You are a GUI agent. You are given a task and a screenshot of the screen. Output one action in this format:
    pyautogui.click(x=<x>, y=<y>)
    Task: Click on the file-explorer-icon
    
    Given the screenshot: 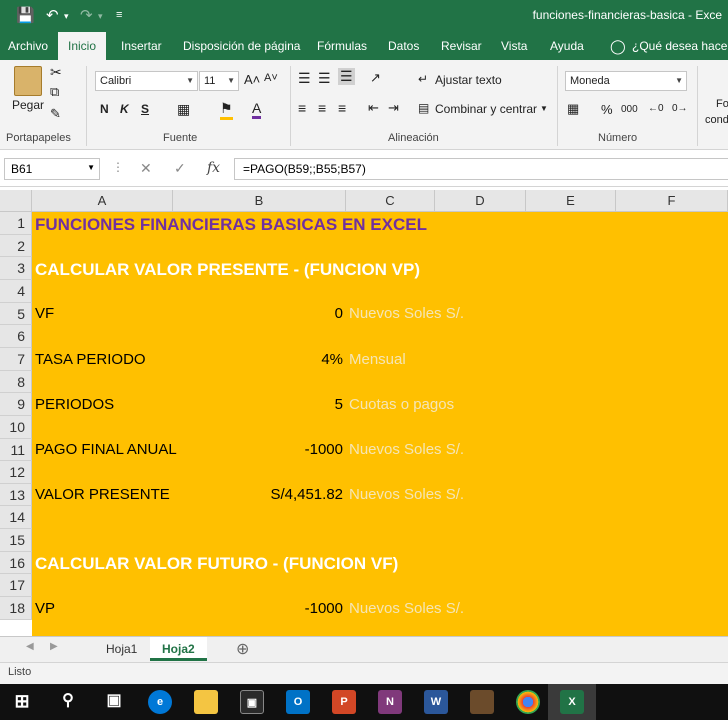 What is the action you would take?
    pyautogui.click(x=206, y=702)
    